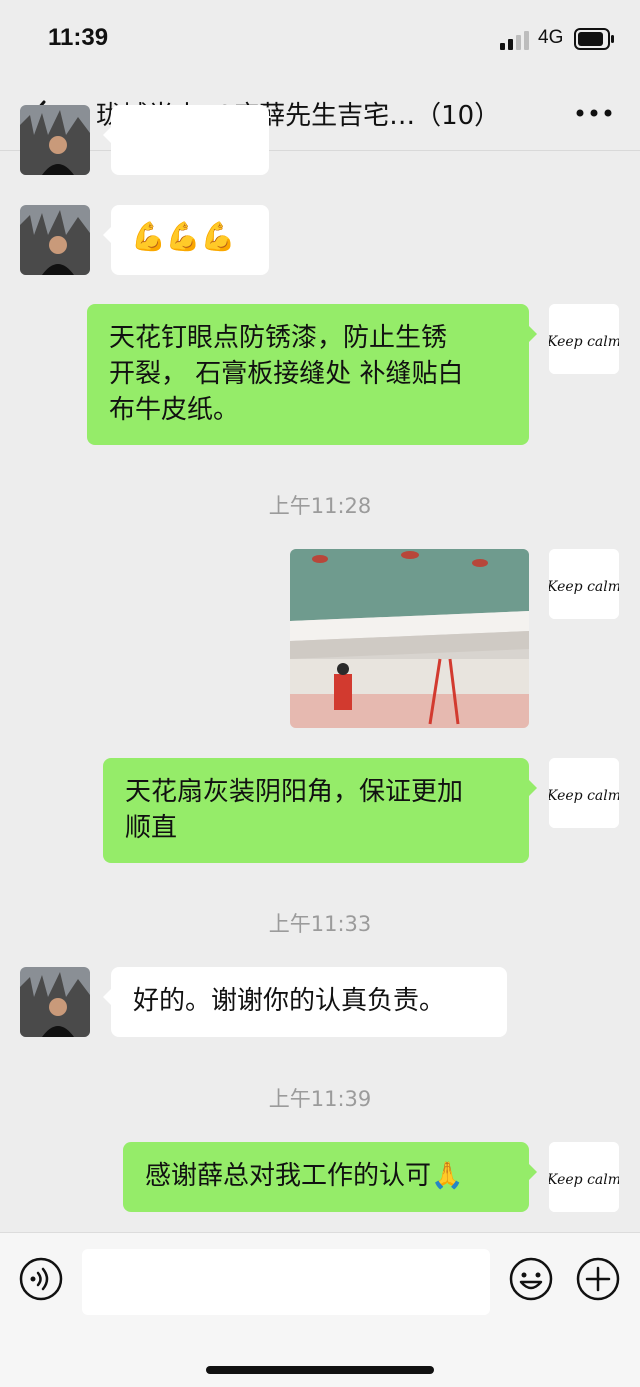  What do you see at coordinates (594, 113) in the screenshot?
I see `more-icon` at bounding box center [594, 113].